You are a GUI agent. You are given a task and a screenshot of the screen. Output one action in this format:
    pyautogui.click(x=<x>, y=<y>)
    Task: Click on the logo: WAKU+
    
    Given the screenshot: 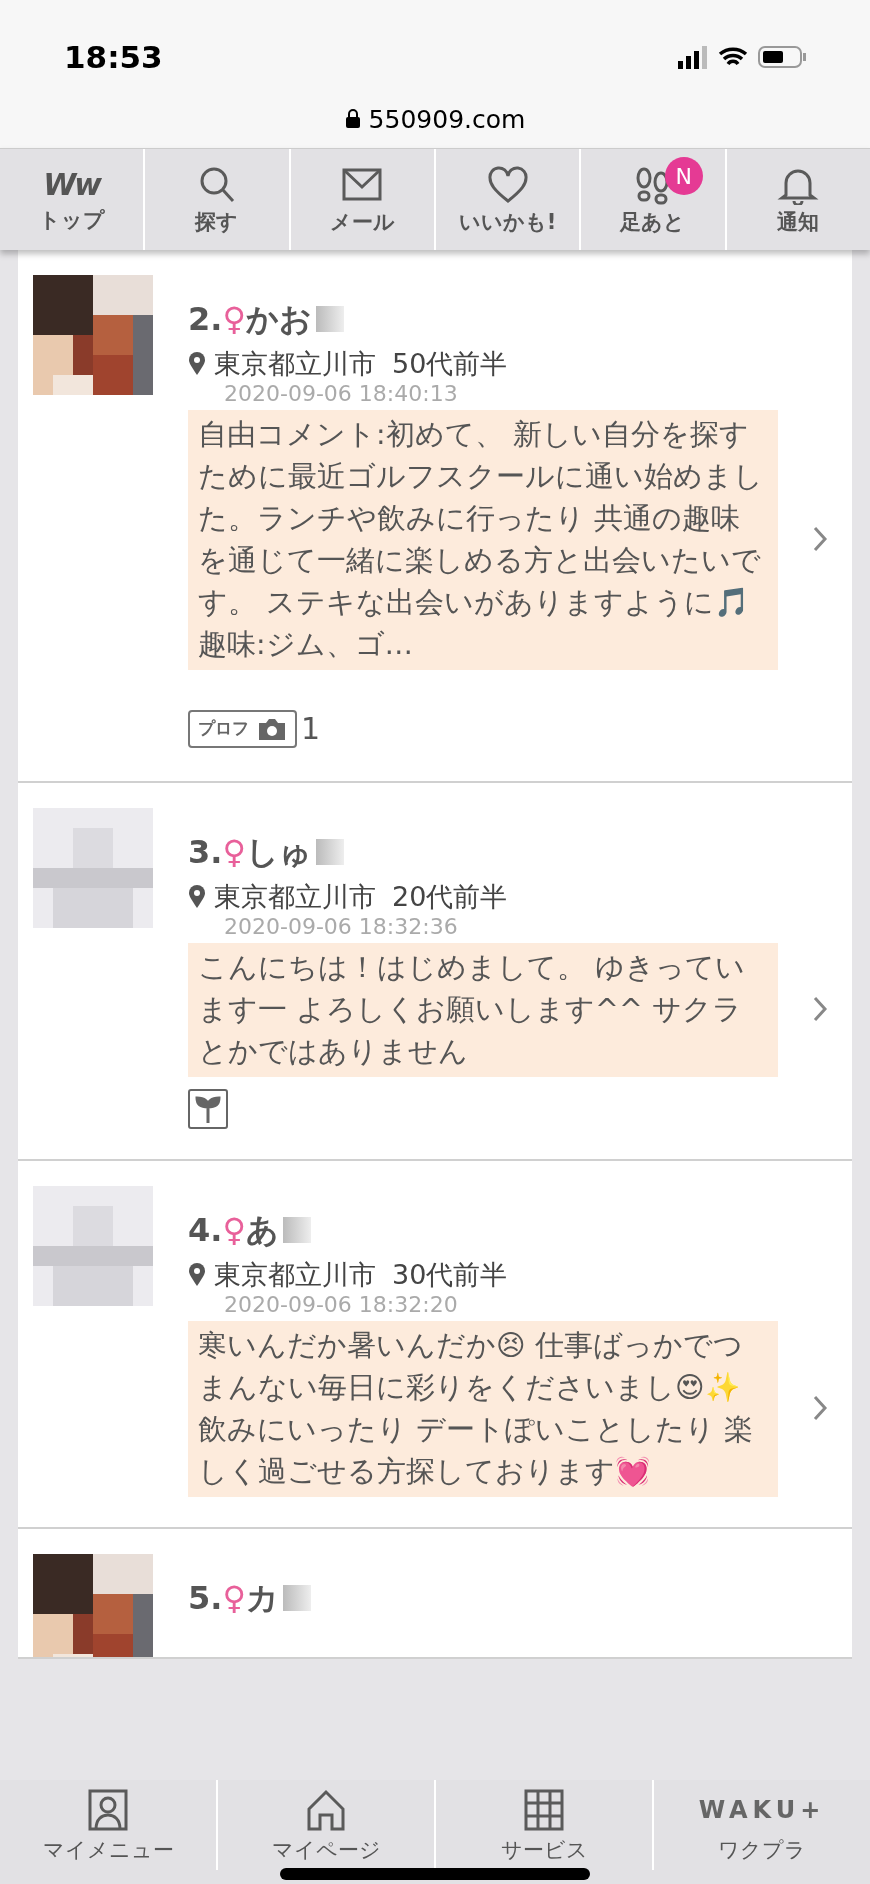 What is the action you would take?
    pyautogui.click(x=762, y=1810)
    